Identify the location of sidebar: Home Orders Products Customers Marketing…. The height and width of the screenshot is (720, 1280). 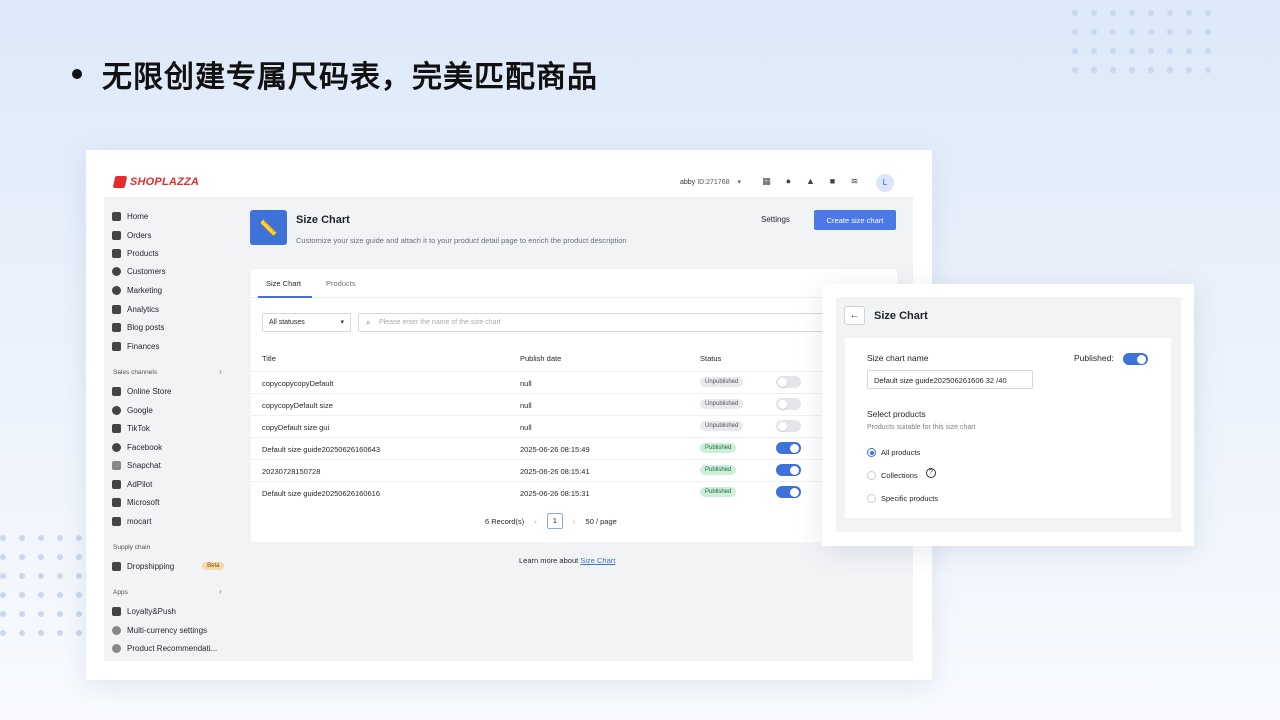
(170, 429).